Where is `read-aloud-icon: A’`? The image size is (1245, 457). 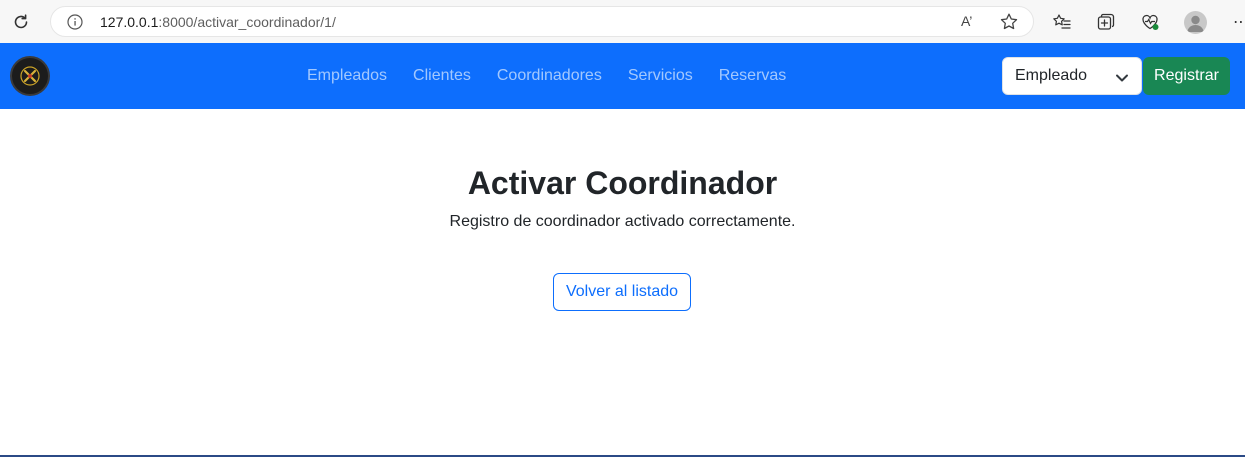 read-aloud-icon: A’ is located at coordinates (971, 22).